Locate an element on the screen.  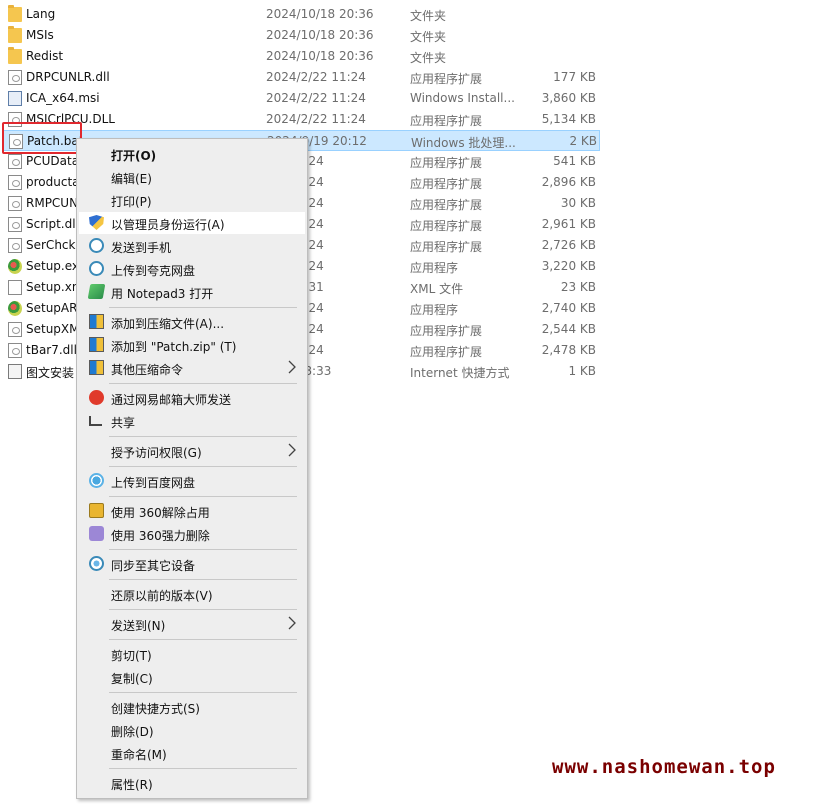
menu-print: 打印(P) is located at coordinates (192, 200).